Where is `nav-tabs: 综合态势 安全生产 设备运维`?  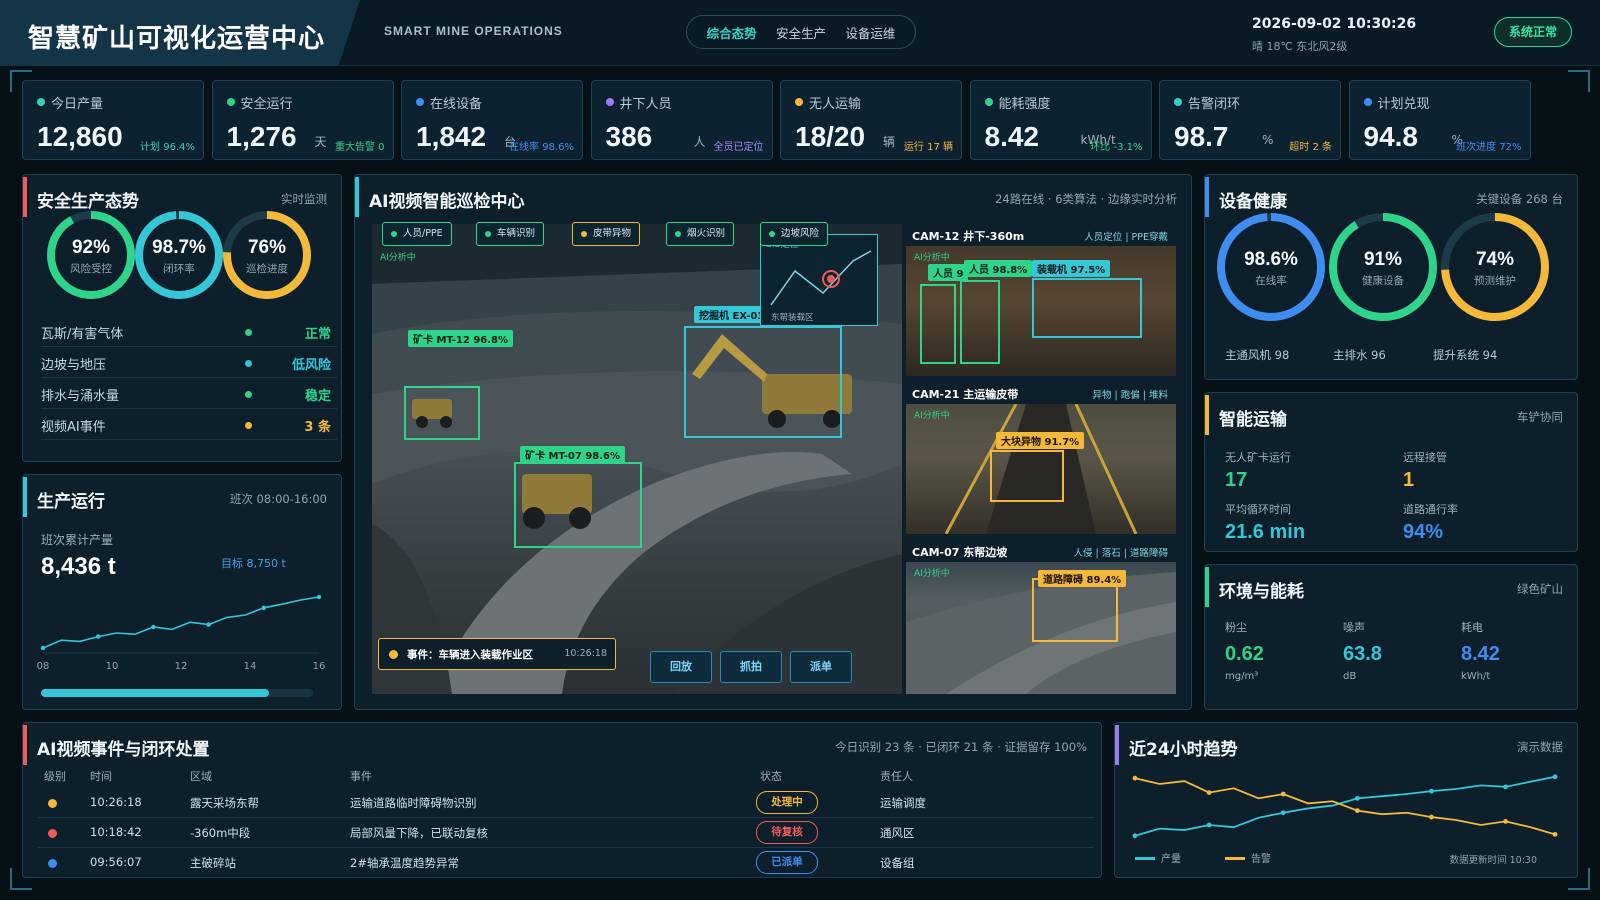
nav-tabs: 综合态势 安全生产 设备运维 is located at coordinates (801, 32).